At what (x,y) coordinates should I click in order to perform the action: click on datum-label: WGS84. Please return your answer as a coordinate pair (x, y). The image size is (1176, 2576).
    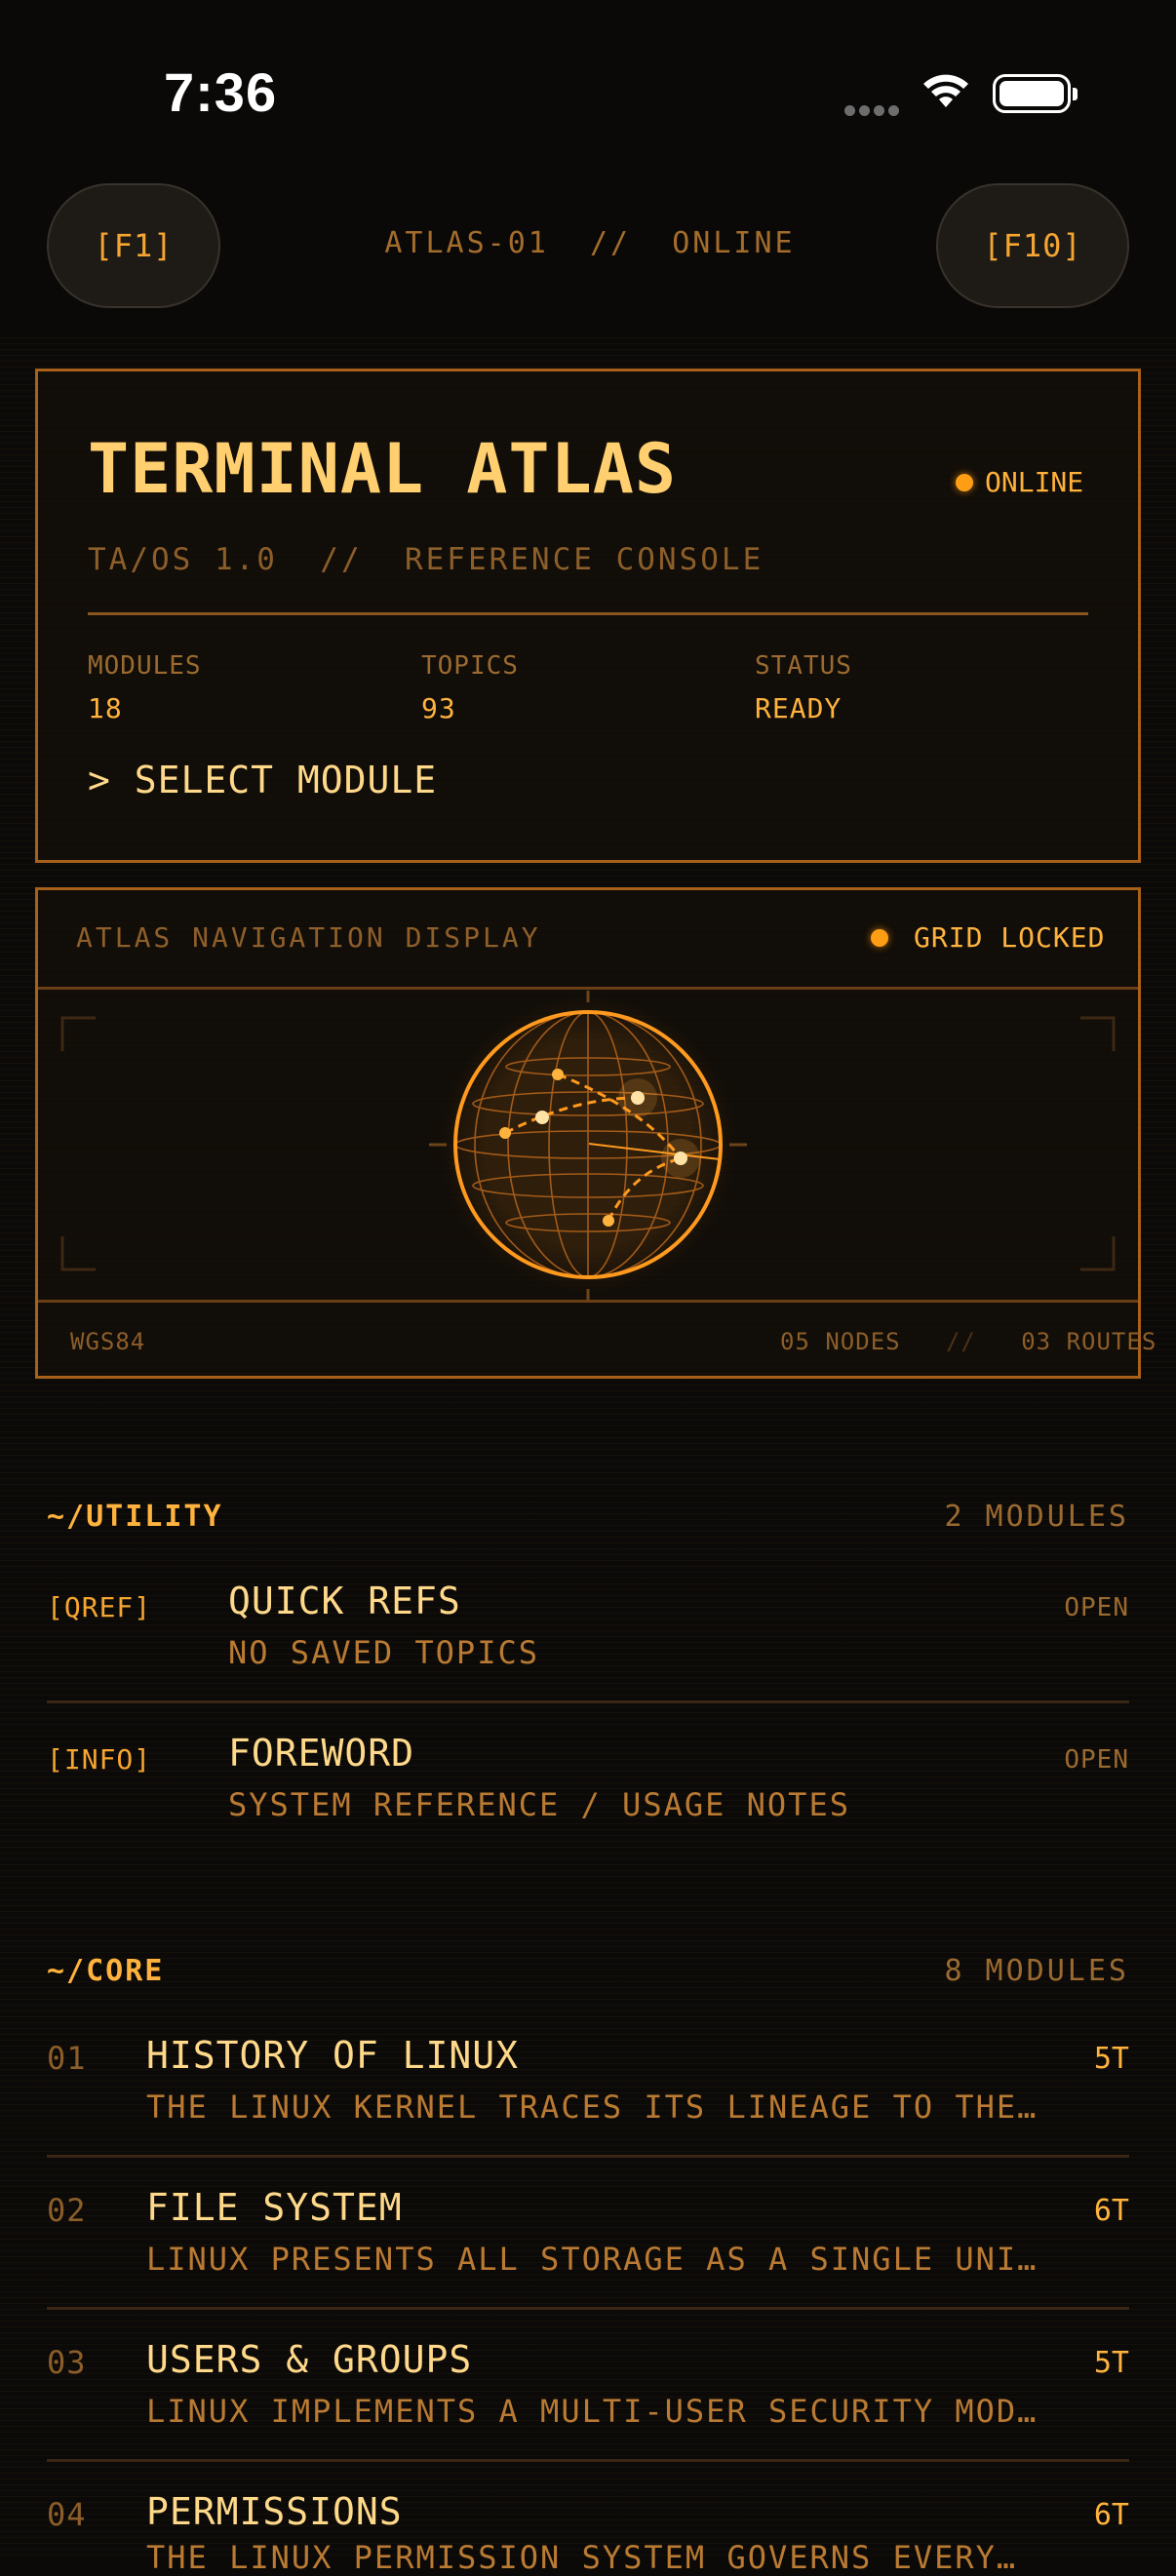
    Looking at the image, I should click on (108, 1341).